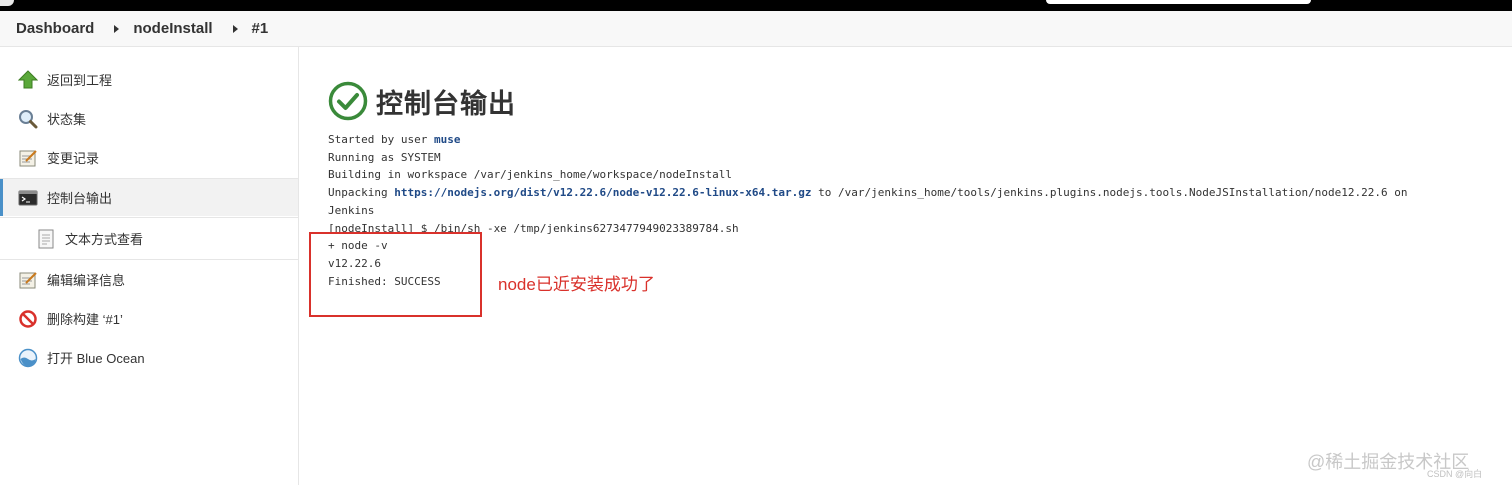 The width and height of the screenshot is (1512, 485). What do you see at coordinates (104, 239) in the screenshot?
I see `sidebar-item-label: 文本方式查看` at bounding box center [104, 239].